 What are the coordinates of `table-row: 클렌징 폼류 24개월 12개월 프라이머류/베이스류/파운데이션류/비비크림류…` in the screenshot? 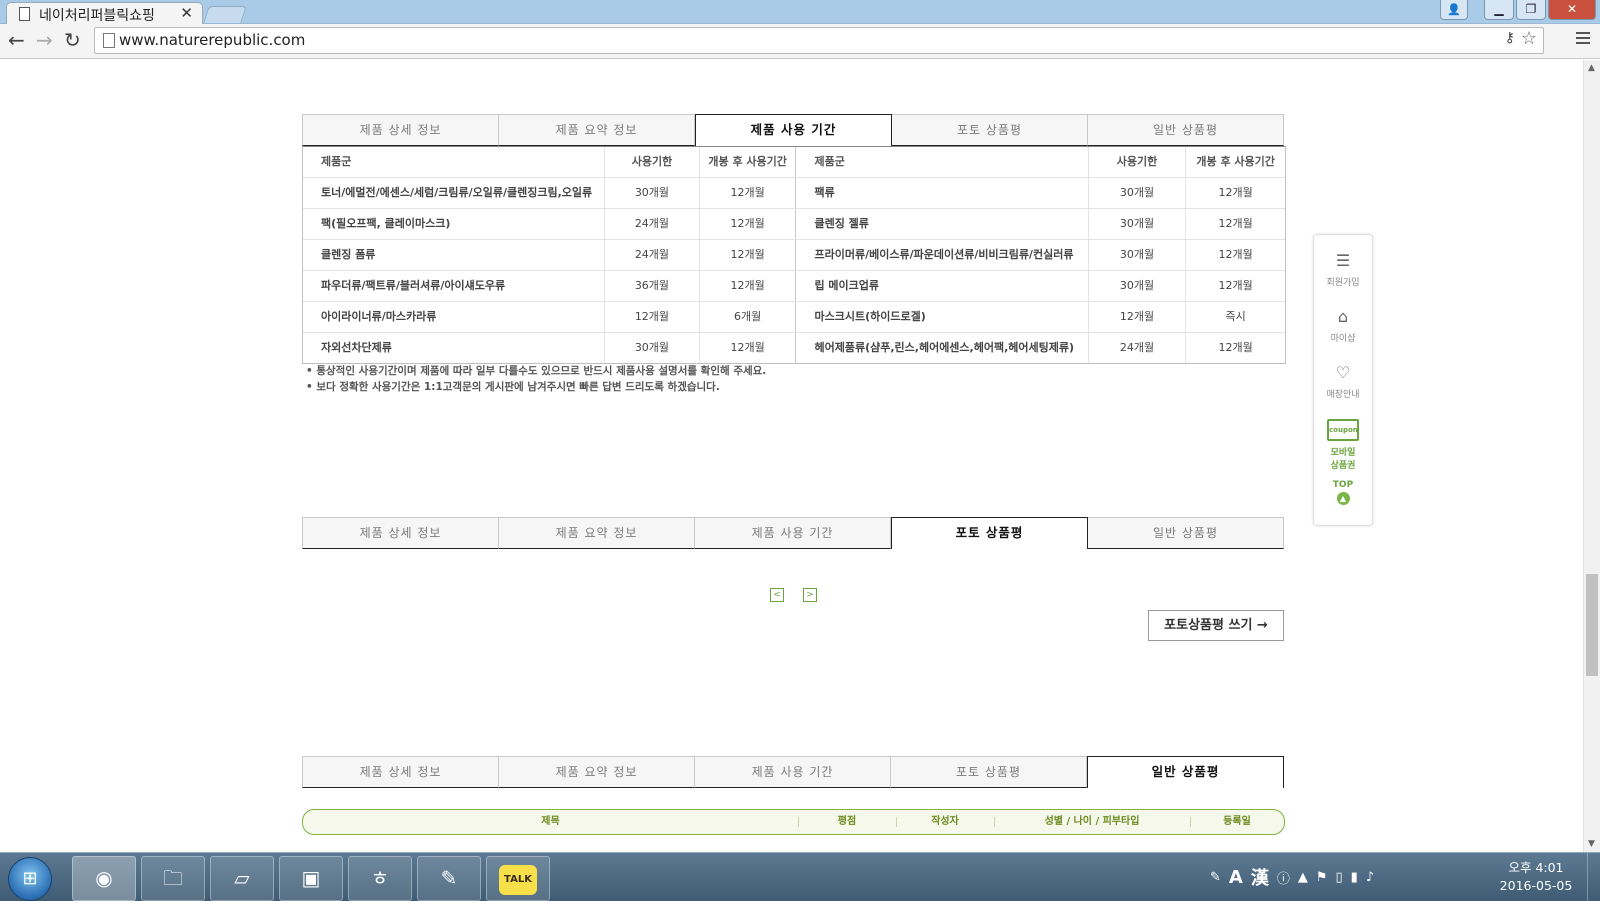 It's located at (794, 254).